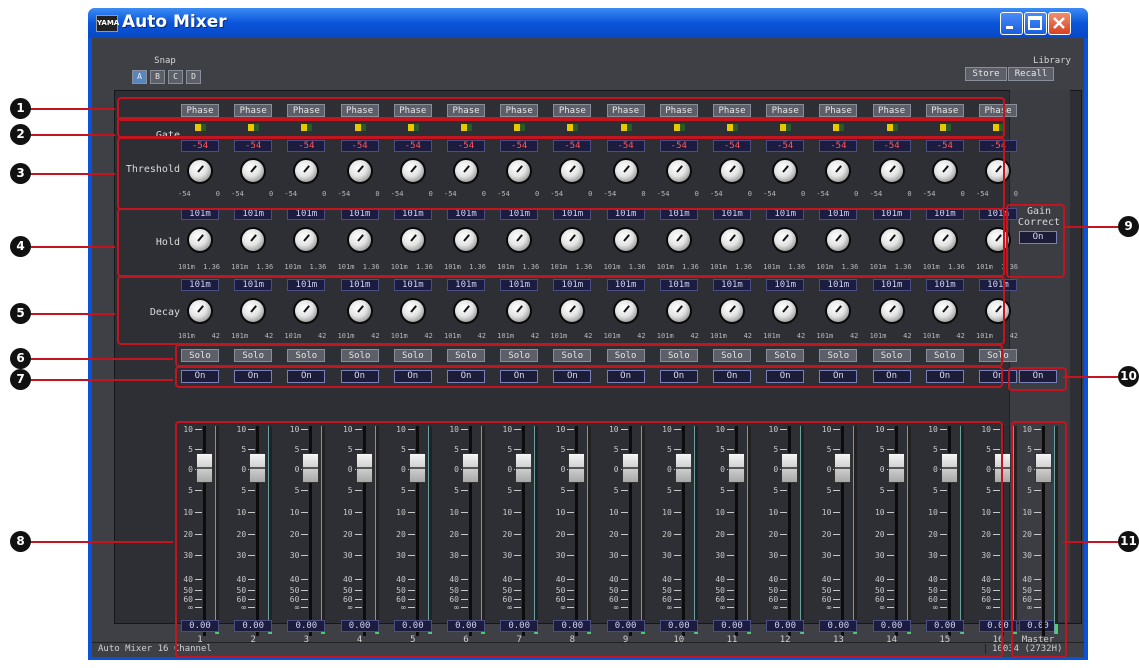  Describe the element at coordinates (175, 77) in the screenshot. I see `snap-c-button: C` at that location.